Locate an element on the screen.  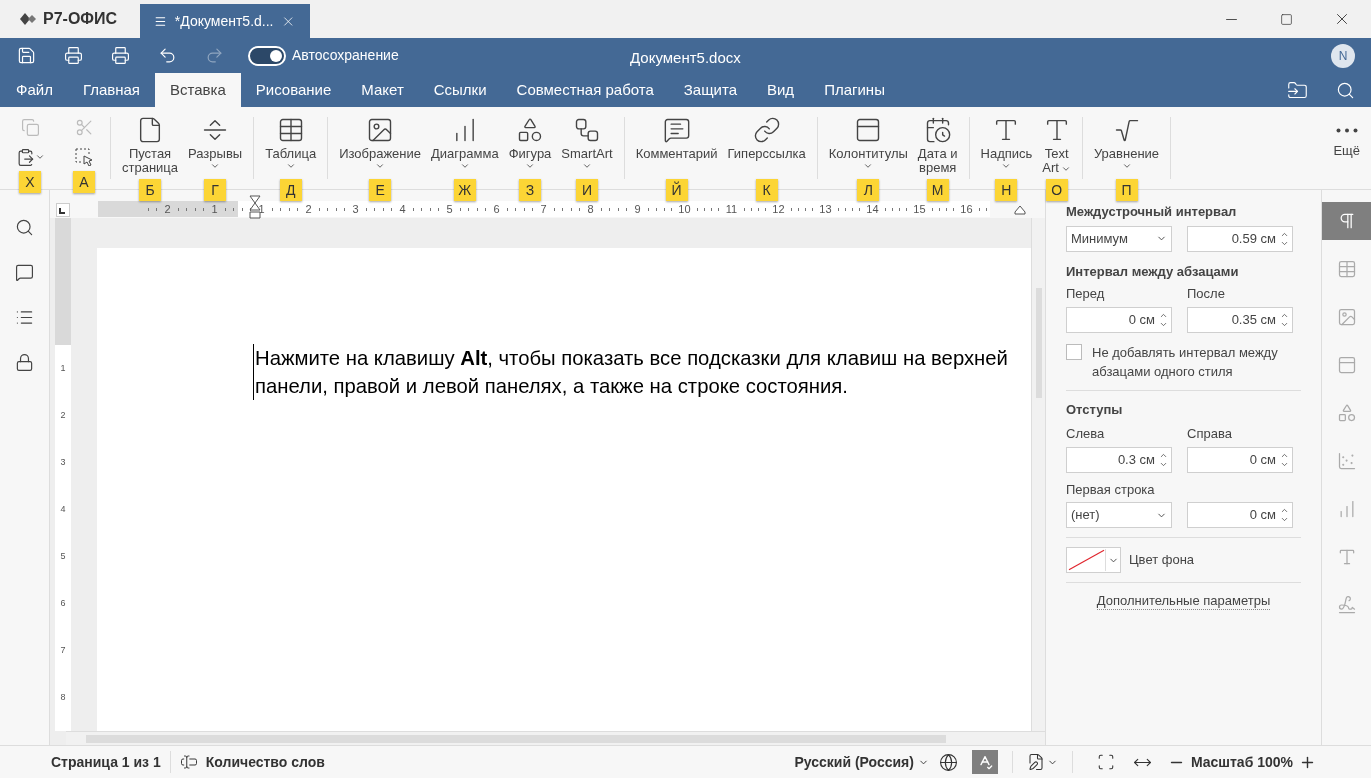
toolbar-button: Дата и время is located at coordinates (937, 141).